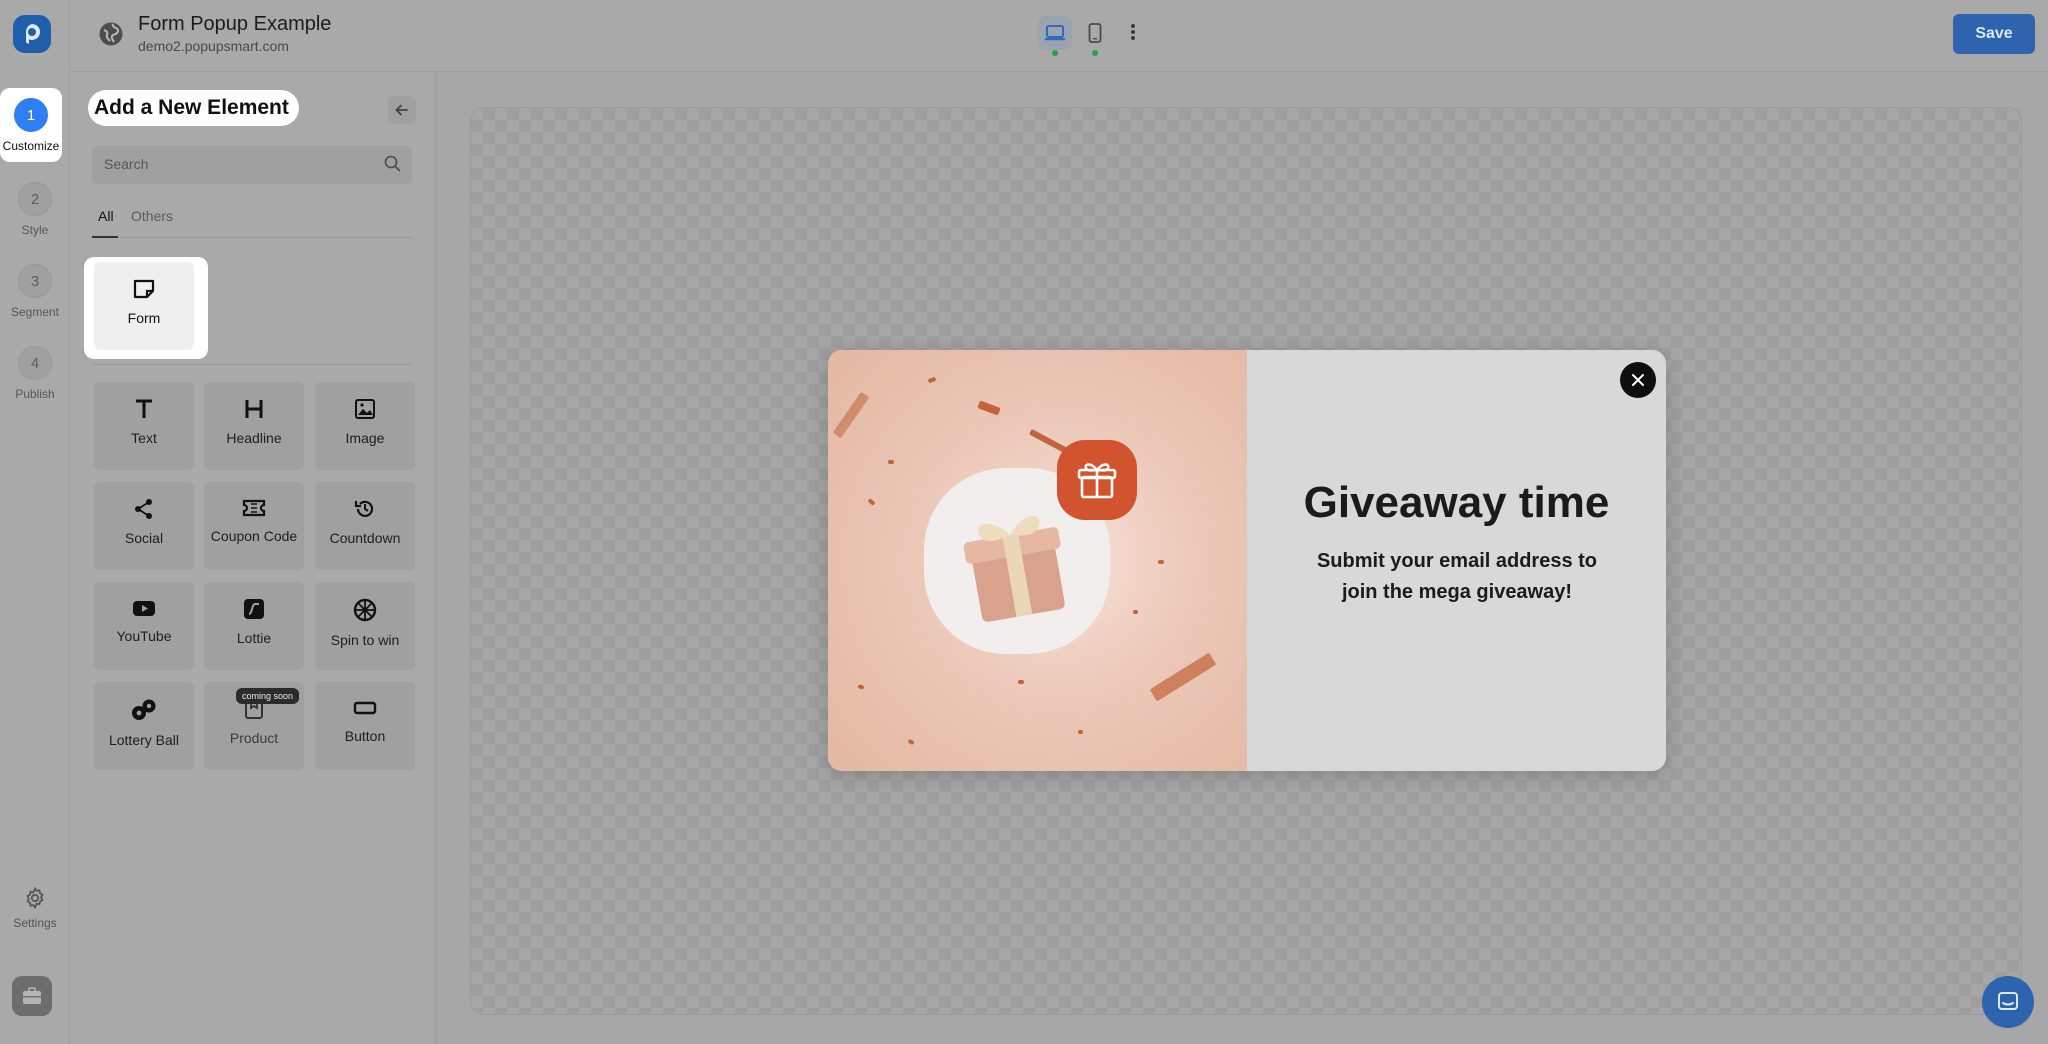  What do you see at coordinates (254, 626) in the screenshot?
I see `element-tile-lottie: Lottie` at bounding box center [254, 626].